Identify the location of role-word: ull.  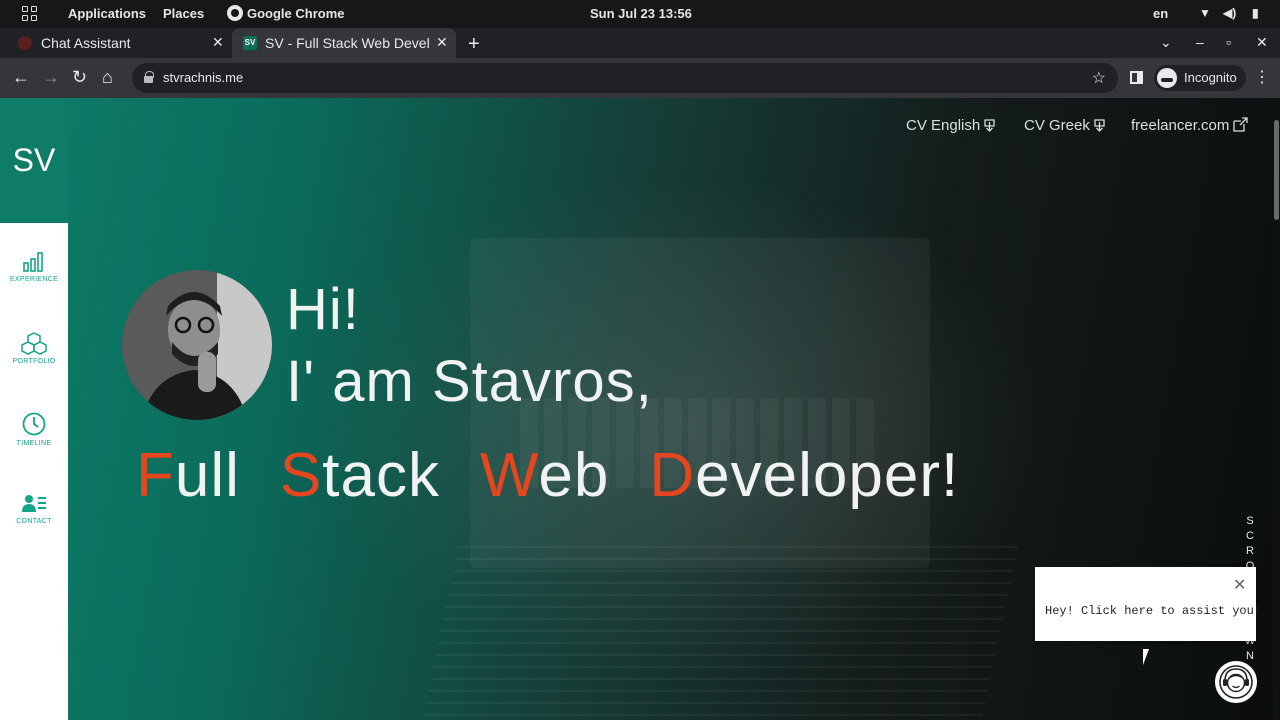
(207, 475).